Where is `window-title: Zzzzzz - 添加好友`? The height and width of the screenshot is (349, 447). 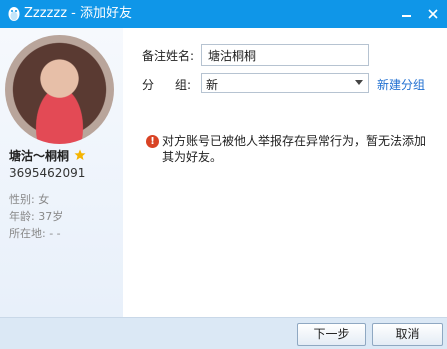
window-title: Zzzzzz - 添加好友 is located at coordinates (78, 13).